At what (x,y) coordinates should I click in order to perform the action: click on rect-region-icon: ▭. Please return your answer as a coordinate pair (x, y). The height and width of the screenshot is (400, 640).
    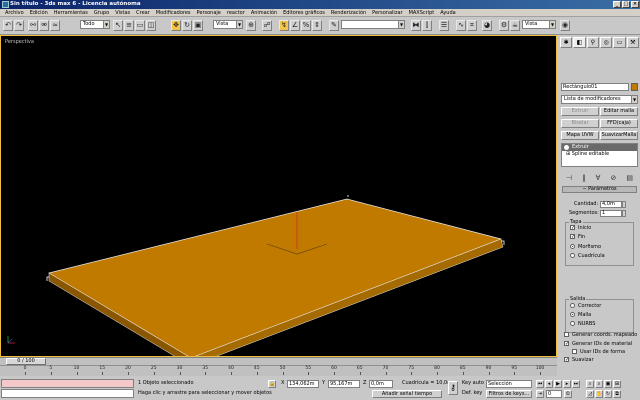
    Looking at the image, I should click on (140, 25).